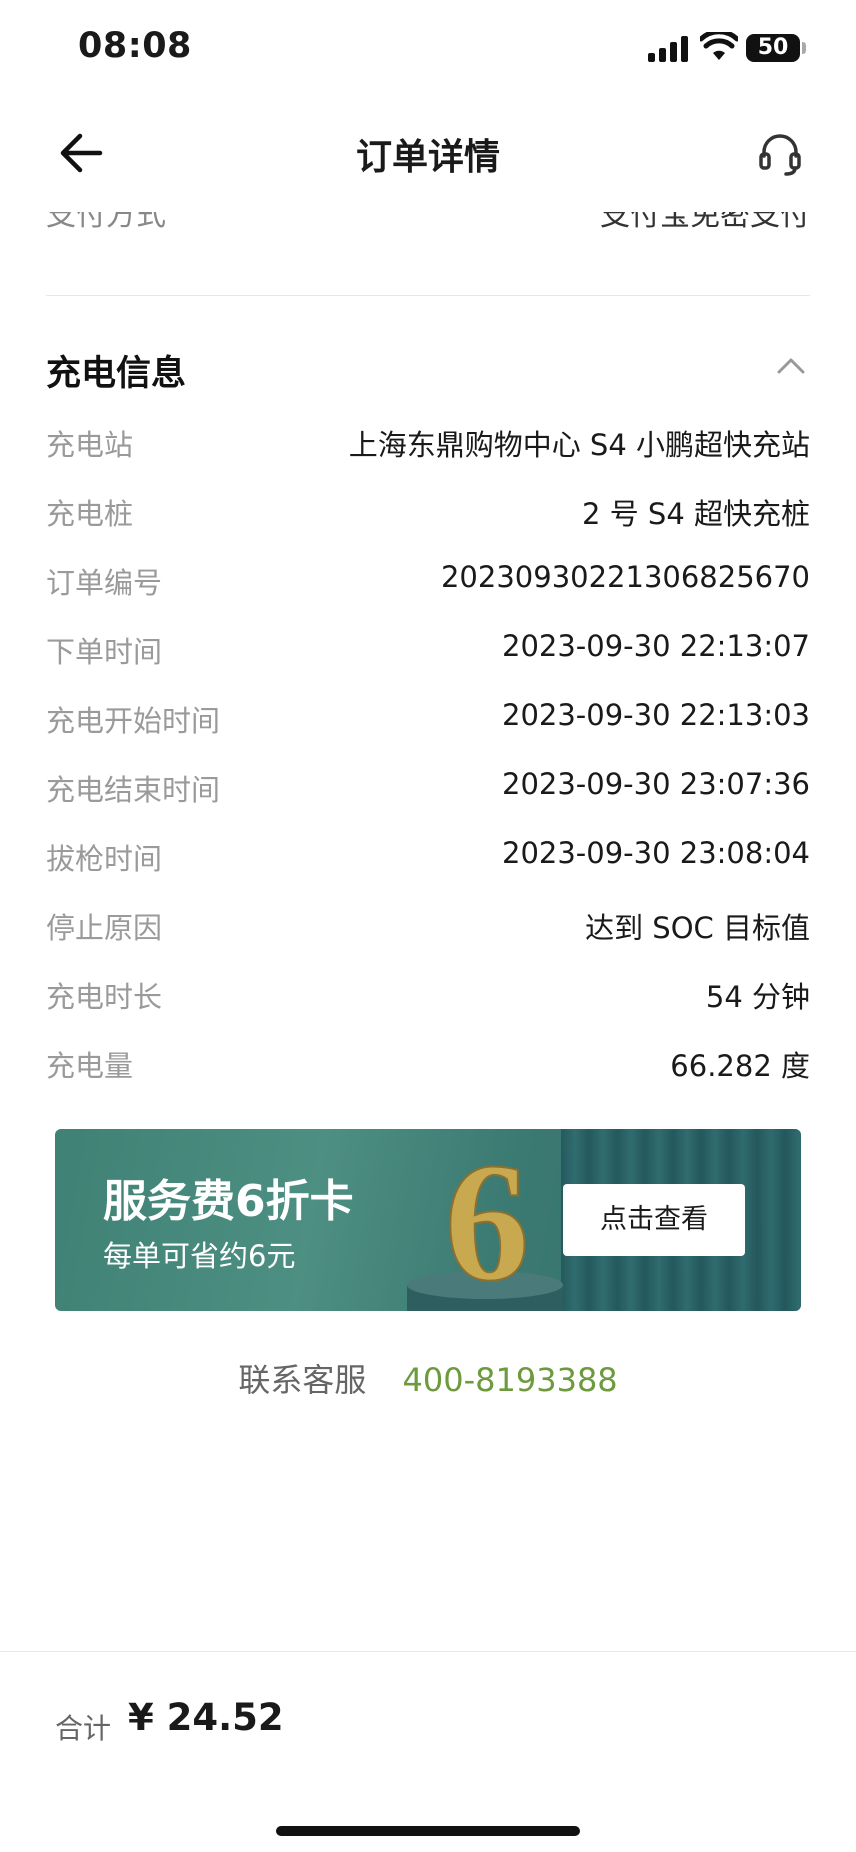 This screenshot has width=856, height=1852. Describe the element at coordinates (428, 1008) in the screenshot. I see `info-row-duration: 充电时长 54 分钟` at that location.